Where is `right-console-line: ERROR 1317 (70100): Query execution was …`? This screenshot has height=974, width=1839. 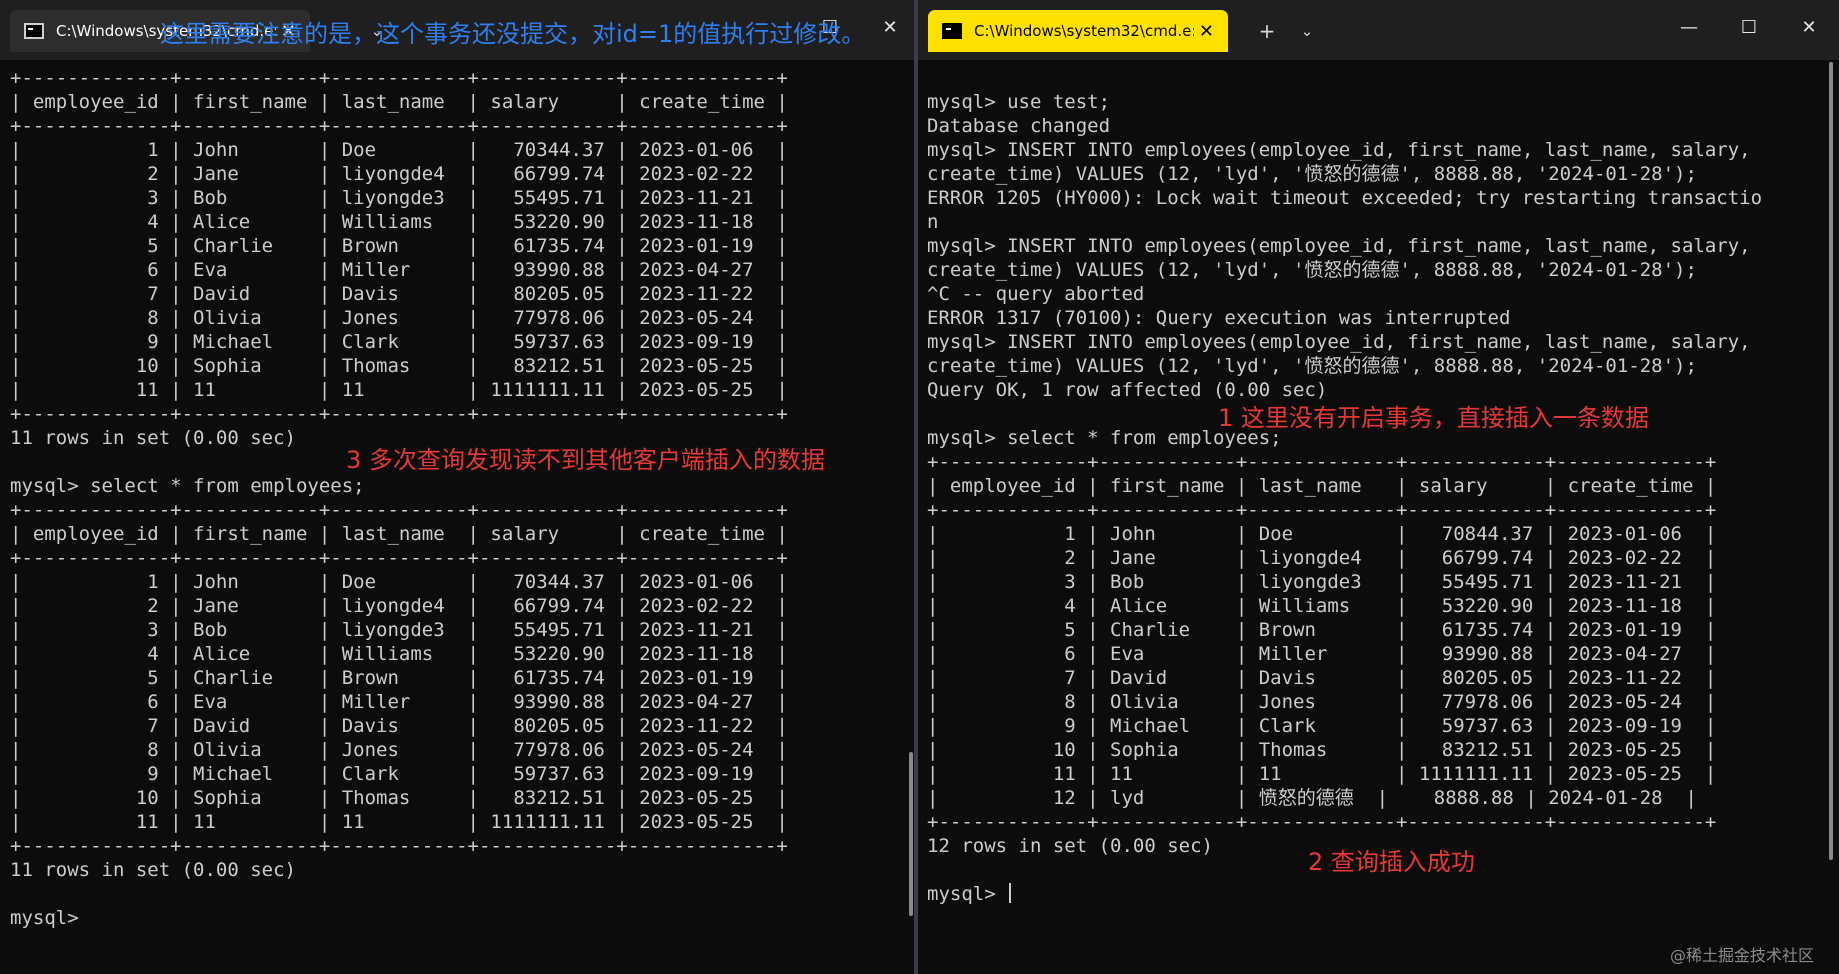
right-console-line: ERROR 1317 (70100): Query execution was … is located at coordinates (1219, 318).